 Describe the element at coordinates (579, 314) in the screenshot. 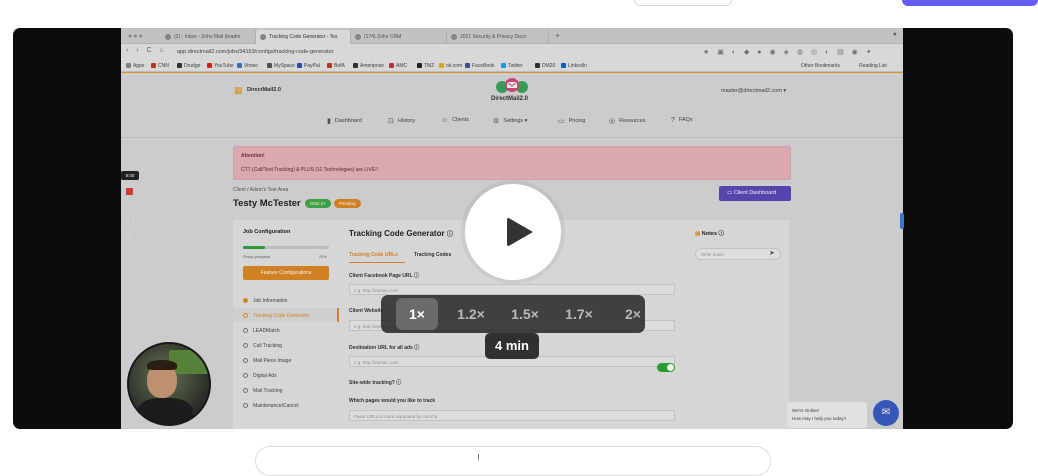

I see `speed-option-4: 1.7×` at that location.